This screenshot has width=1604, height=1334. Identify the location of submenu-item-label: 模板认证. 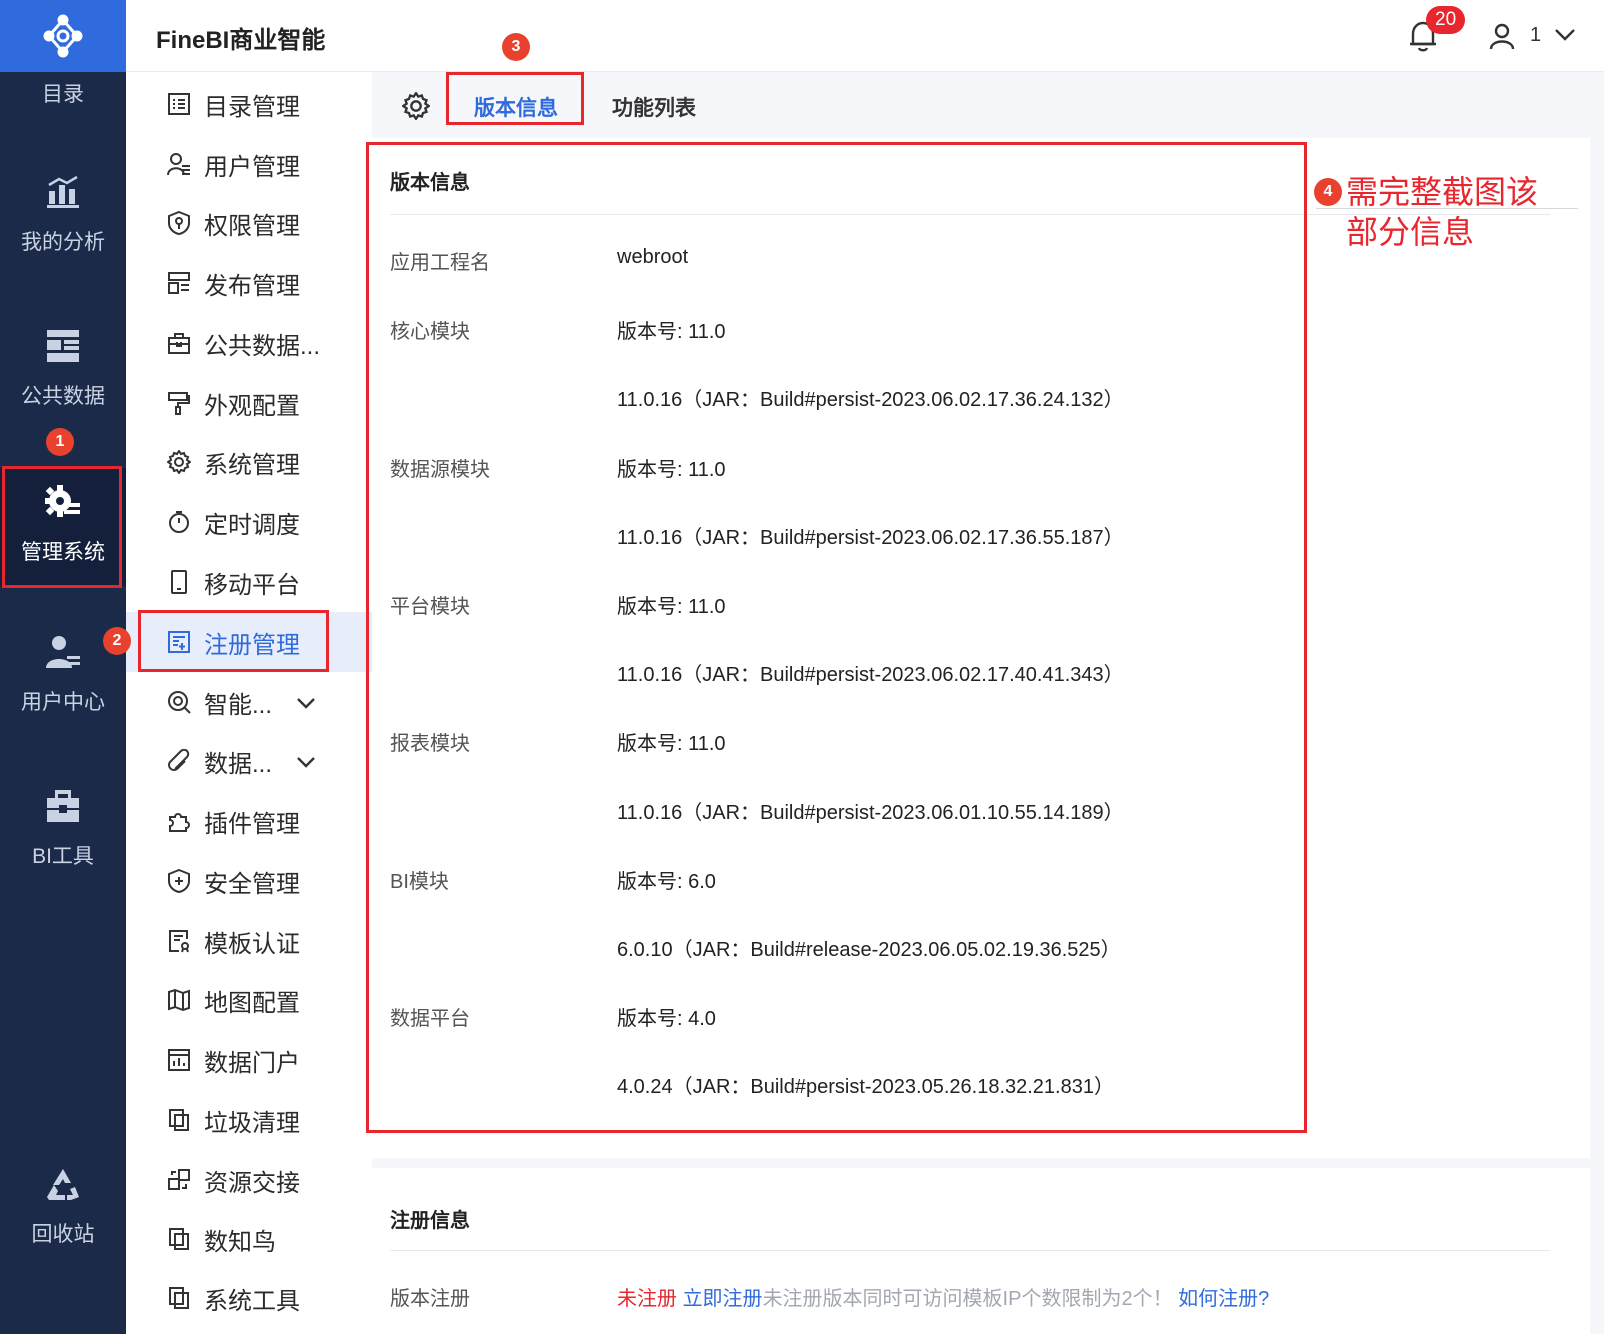
(252, 944).